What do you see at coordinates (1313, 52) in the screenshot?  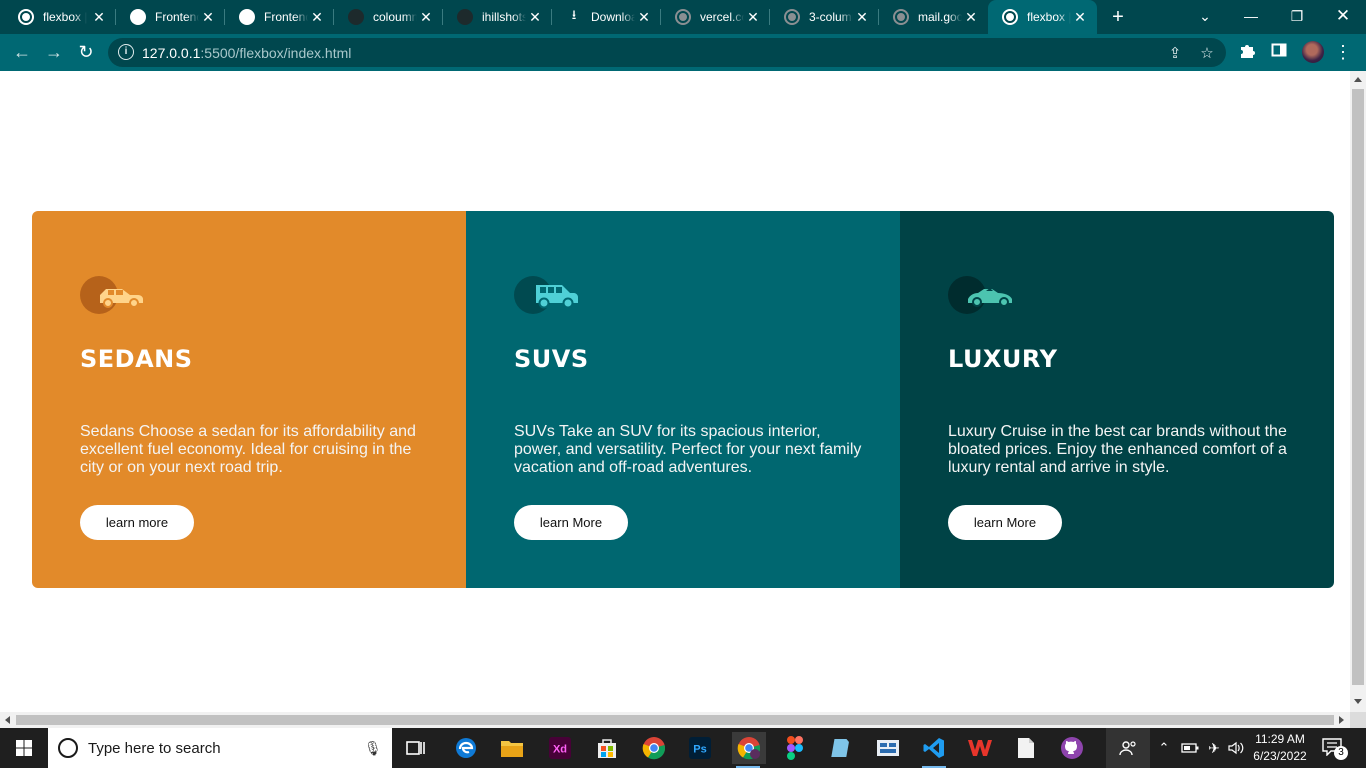 I see `profile-avatar` at bounding box center [1313, 52].